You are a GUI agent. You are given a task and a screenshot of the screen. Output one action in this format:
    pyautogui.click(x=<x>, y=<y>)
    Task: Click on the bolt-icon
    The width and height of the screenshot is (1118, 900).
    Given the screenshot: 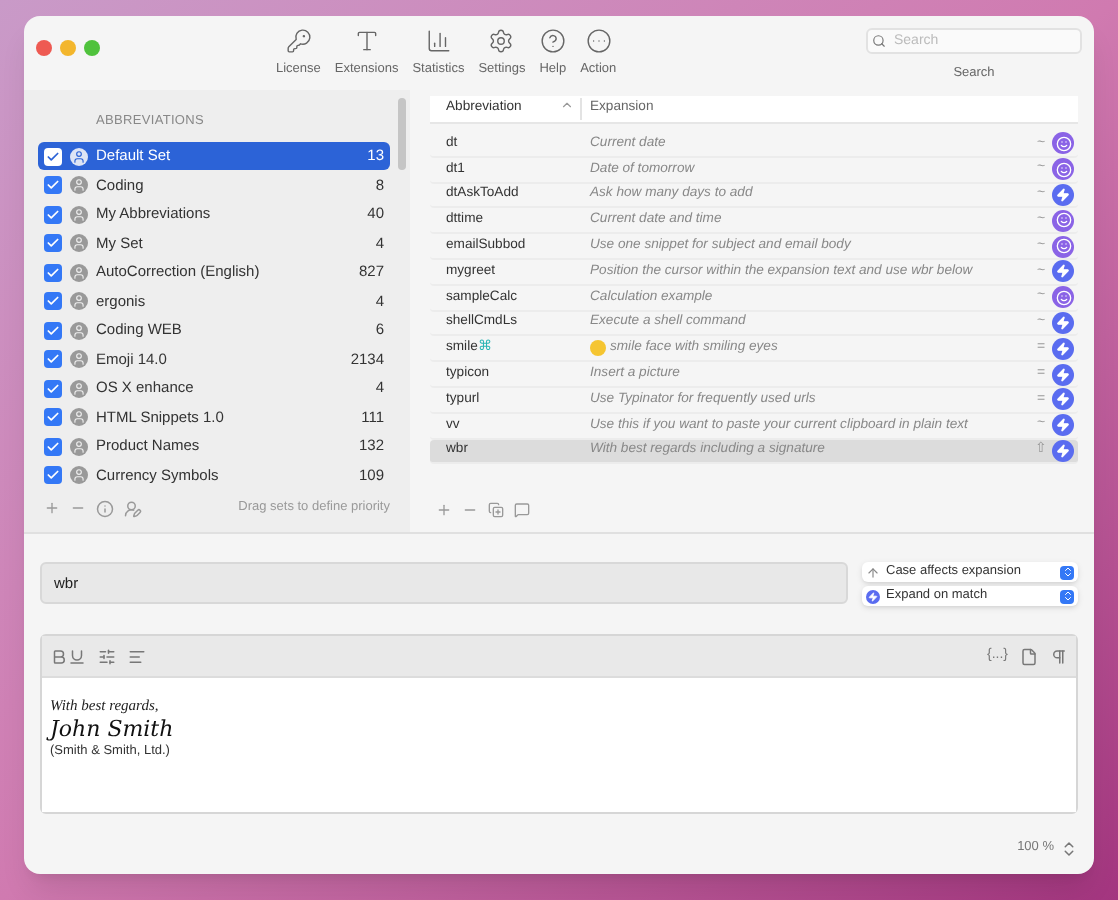 What is the action you would take?
    pyautogui.click(x=873, y=596)
    